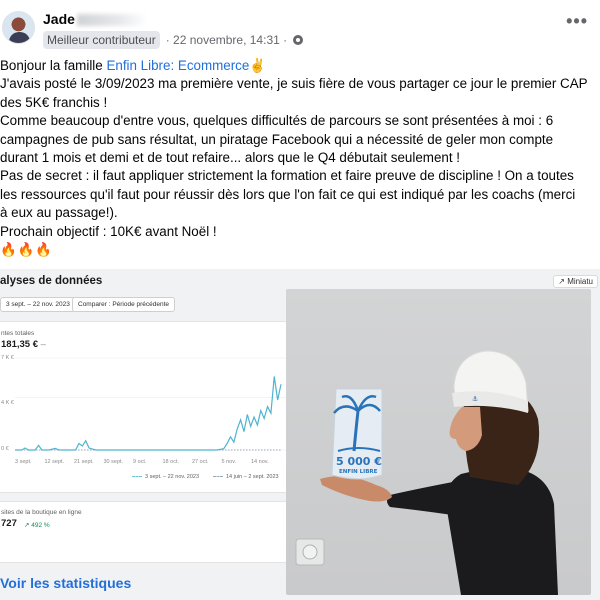  What do you see at coordinates (172, 477) in the screenshot?
I see `legend-current-text: 3 sept. – 22 nov. 2023` at bounding box center [172, 477].